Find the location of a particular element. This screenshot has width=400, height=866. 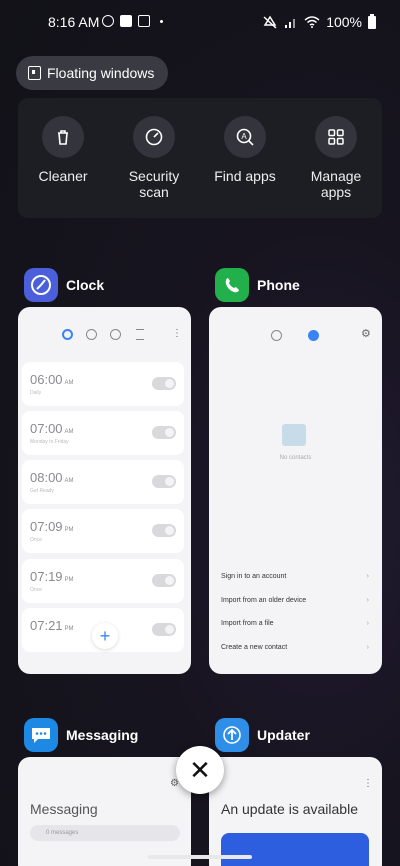

security-scan-label: Security scan is located at coordinates (154, 184).